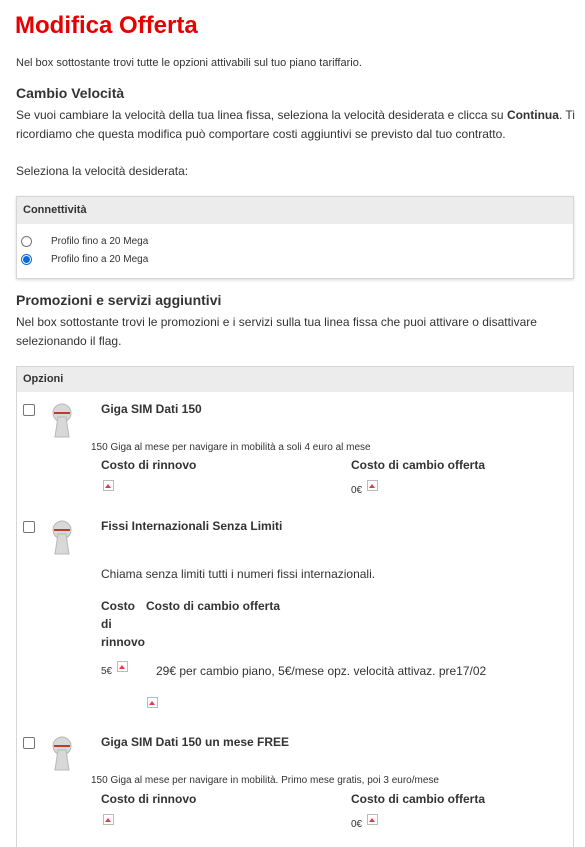 This screenshot has width=585, height=847. Describe the element at coordinates (102, 171) in the screenshot. I see `speed-select-label: Seleziona la velocità desiderata:` at that location.